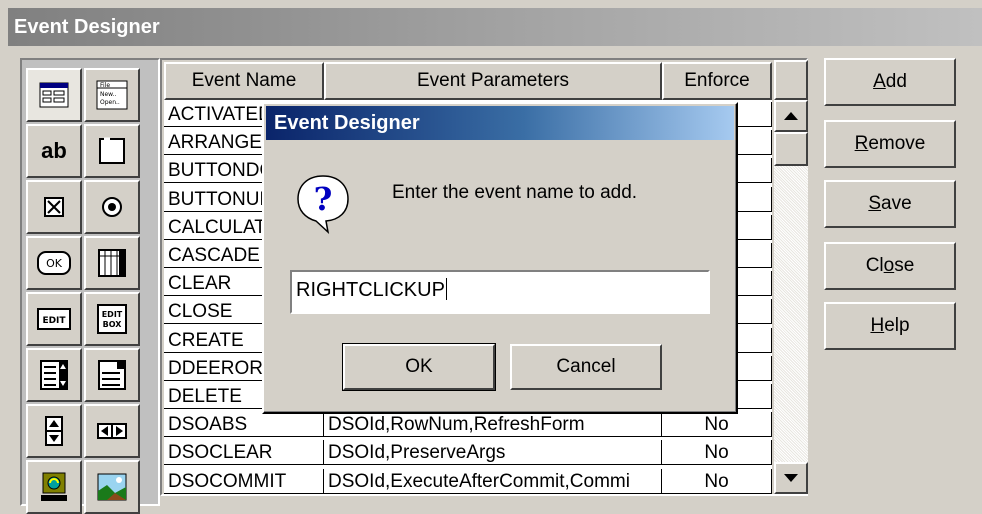  I want to click on table-row: DSOCLEAR DSOId,PreserveArgs No, so click(468, 453).